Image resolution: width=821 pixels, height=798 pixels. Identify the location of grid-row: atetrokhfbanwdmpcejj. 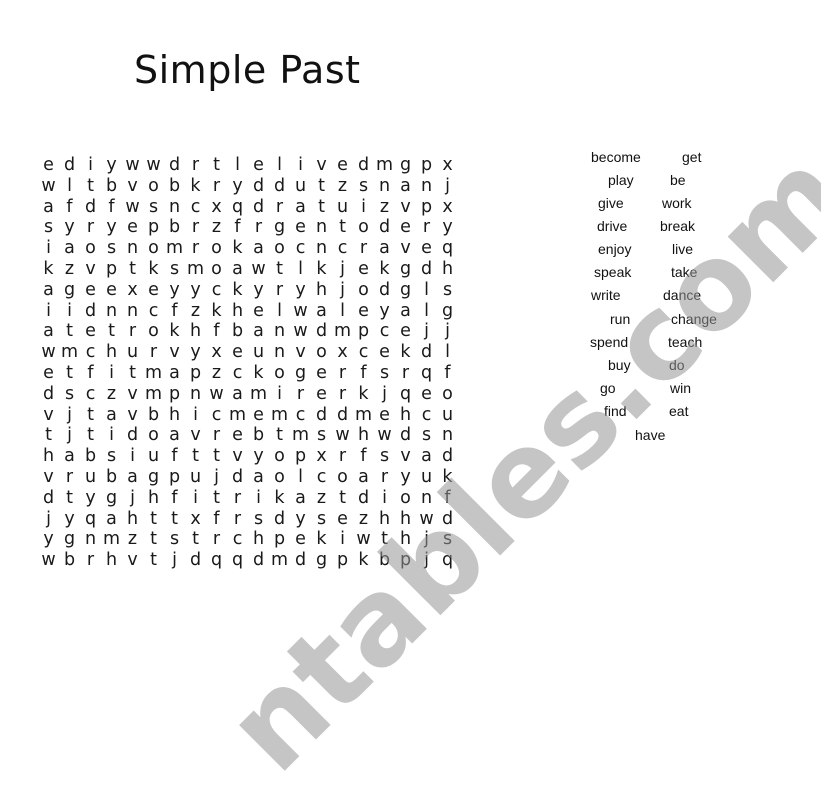
(248, 331).